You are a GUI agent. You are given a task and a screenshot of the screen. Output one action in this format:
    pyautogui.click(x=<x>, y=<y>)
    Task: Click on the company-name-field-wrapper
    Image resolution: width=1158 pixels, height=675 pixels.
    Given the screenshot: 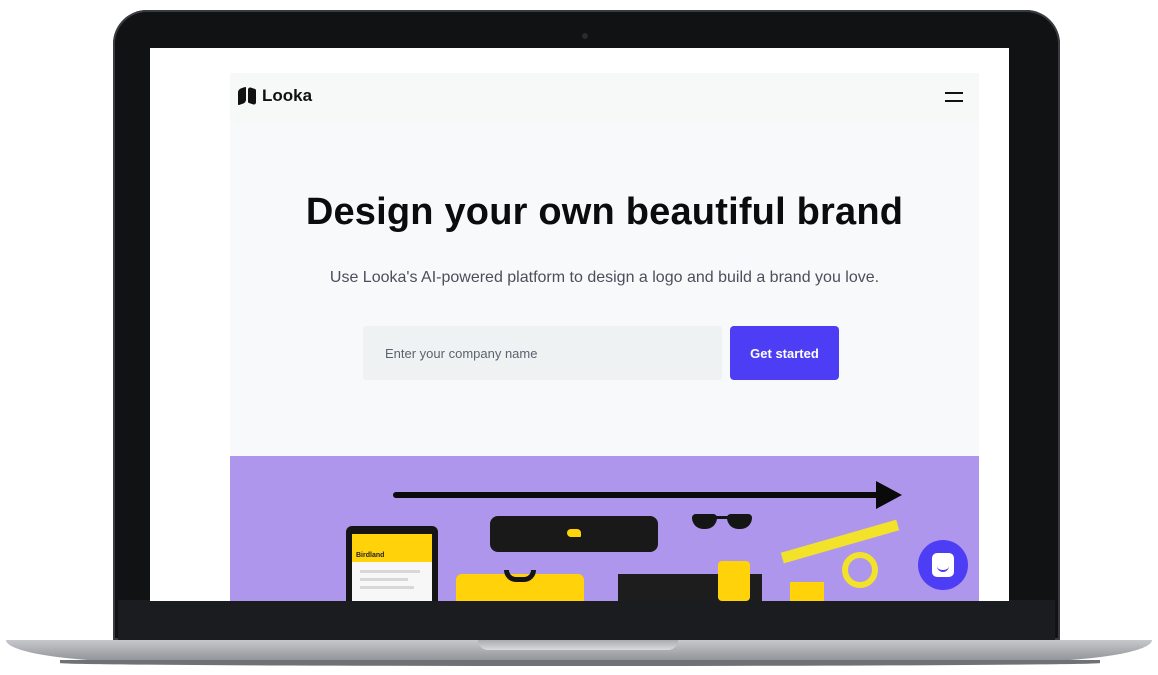 What is the action you would take?
    pyautogui.click(x=542, y=353)
    